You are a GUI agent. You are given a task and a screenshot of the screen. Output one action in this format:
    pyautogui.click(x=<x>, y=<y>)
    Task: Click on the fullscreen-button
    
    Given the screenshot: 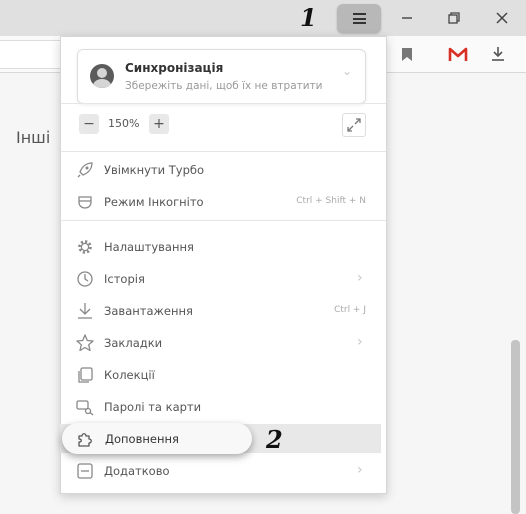 What is the action you would take?
    pyautogui.click(x=354, y=125)
    